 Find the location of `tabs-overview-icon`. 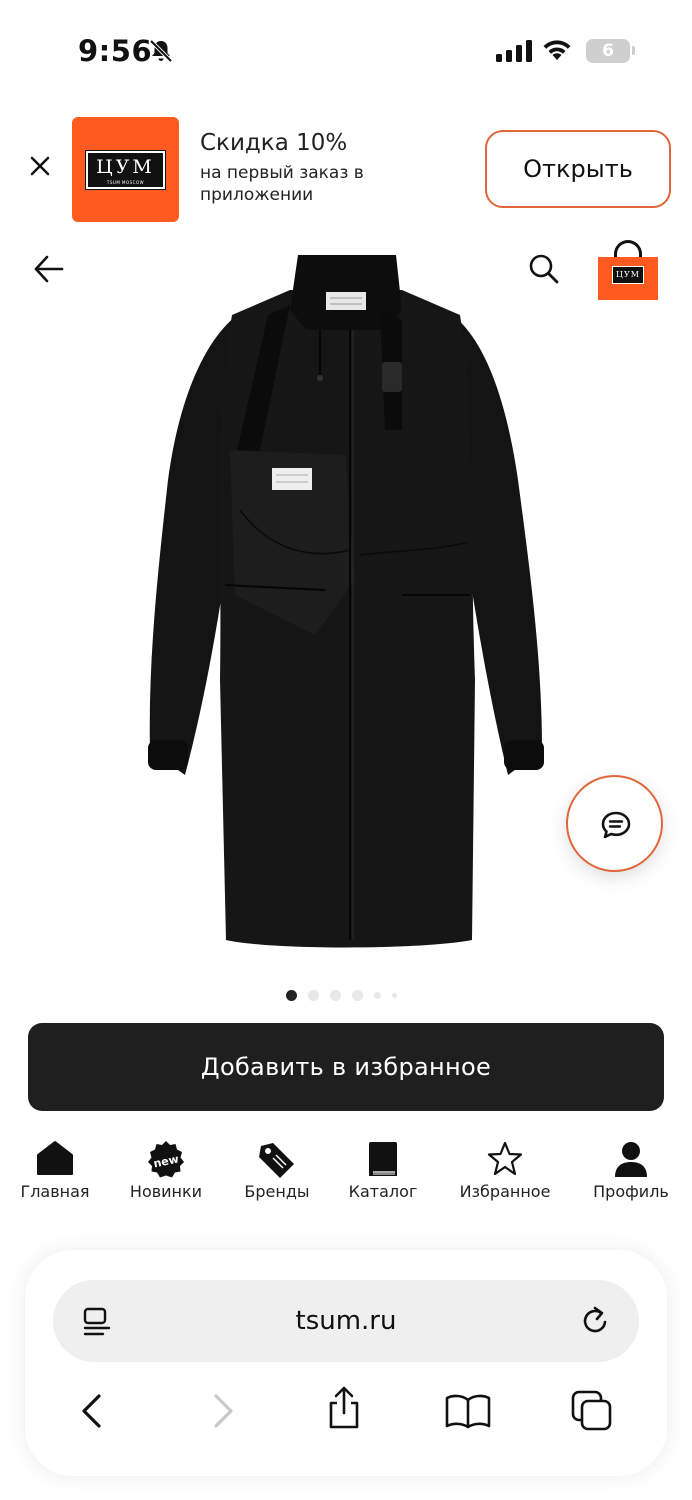

tabs-overview-icon is located at coordinates (592, 1411).